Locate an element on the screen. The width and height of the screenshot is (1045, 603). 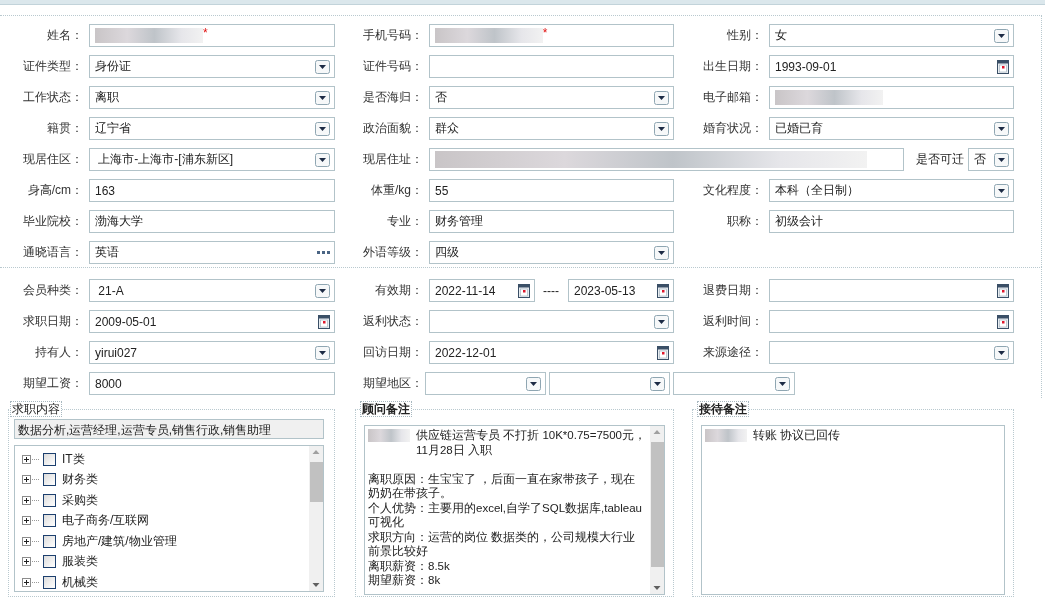
ellipsis-icon is located at coordinates (323, 252).